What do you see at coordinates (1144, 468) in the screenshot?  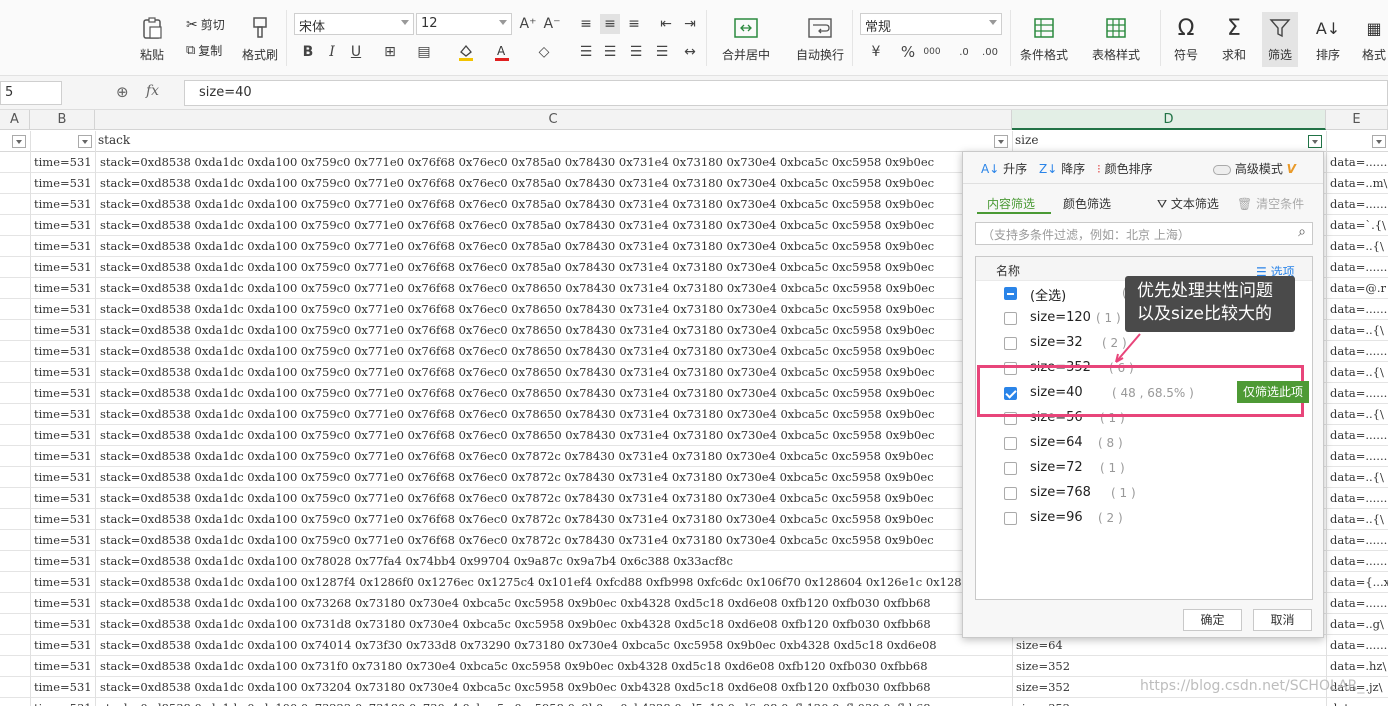 I see `filter-item: size=72 ( 1 )` at bounding box center [1144, 468].